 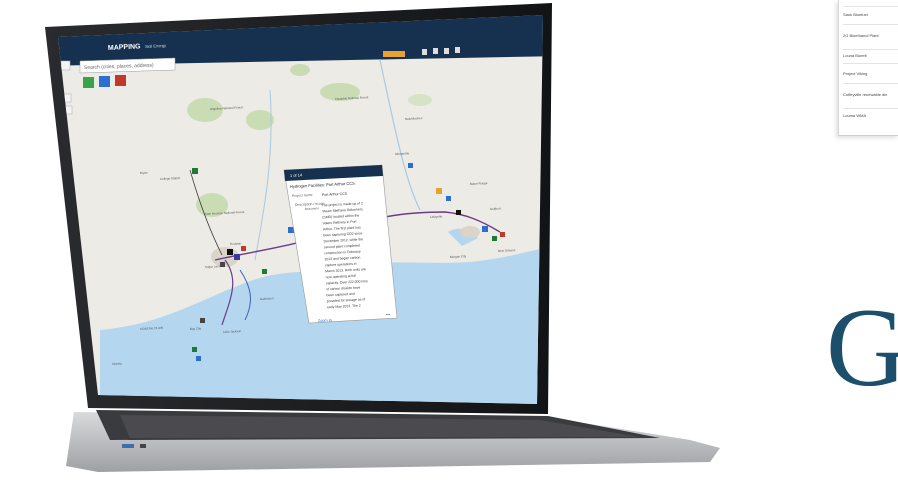 What do you see at coordinates (296, 175) in the screenshot?
I see `popup-pager: 1 of 14` at bounding box center [296, 175].